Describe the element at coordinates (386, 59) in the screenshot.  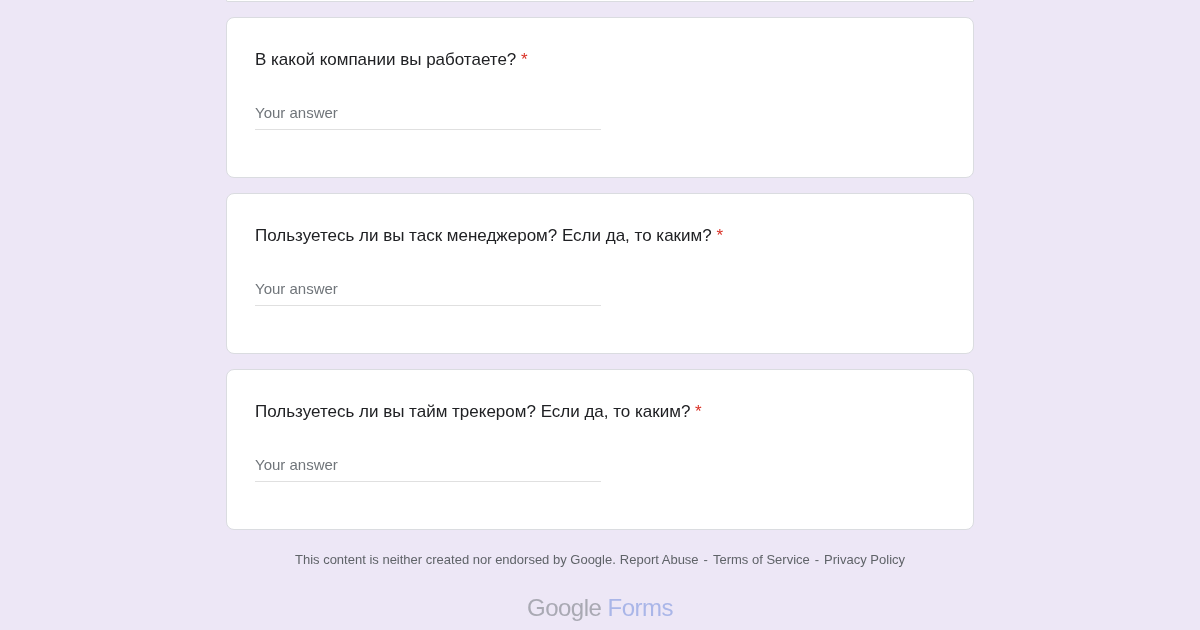
I see `question-title: В какой компании вы работаете?` at that location.